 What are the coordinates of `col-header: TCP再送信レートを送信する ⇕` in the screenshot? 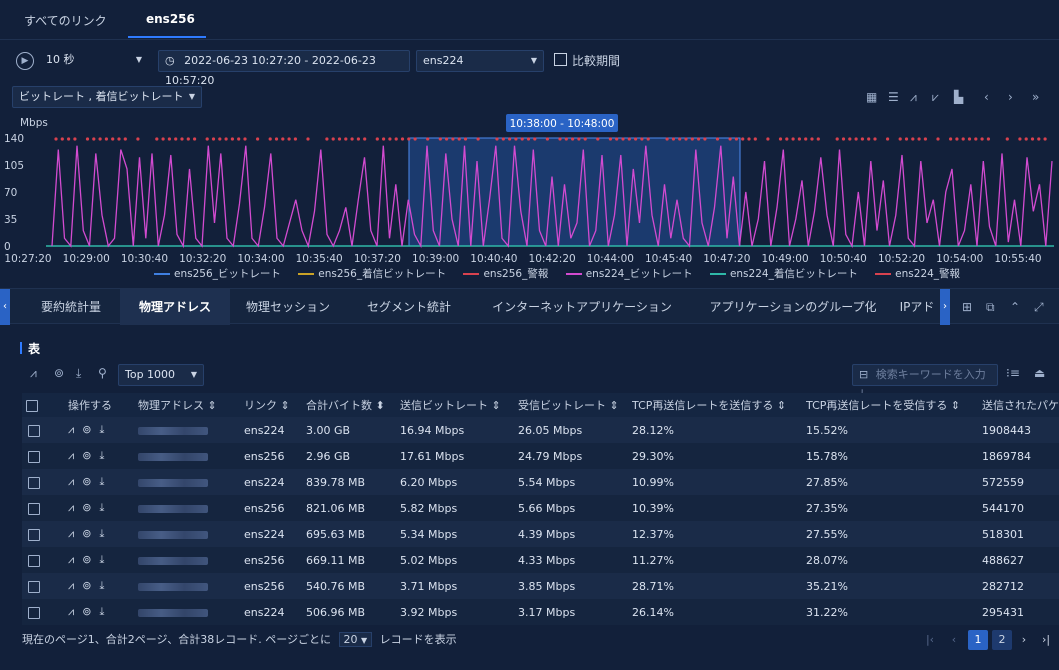 It's located at (719, 405).